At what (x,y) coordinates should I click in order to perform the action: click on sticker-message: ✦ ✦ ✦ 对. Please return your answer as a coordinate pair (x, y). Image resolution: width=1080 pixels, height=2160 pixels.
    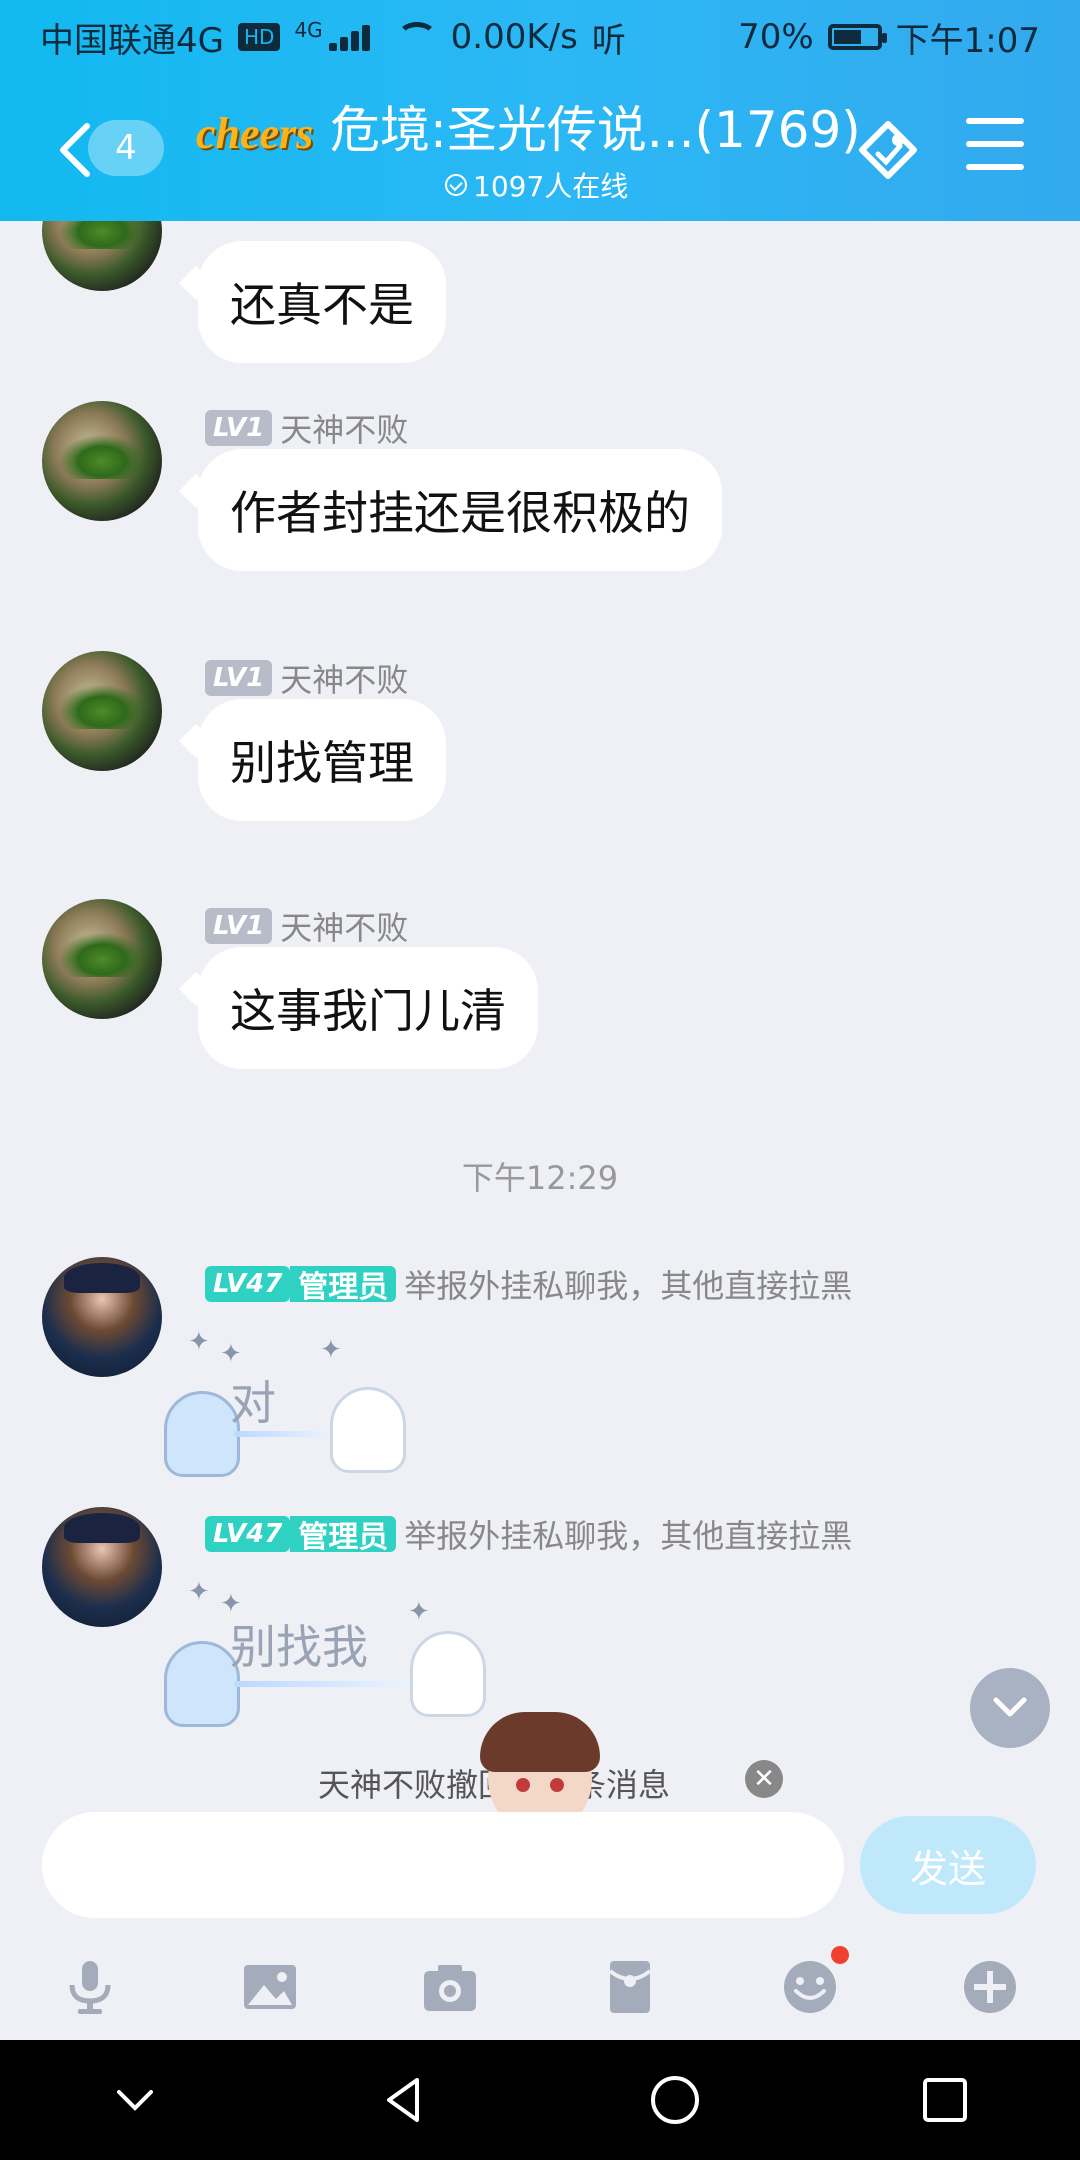
    Looking at the image, I should click on (283, 1402).